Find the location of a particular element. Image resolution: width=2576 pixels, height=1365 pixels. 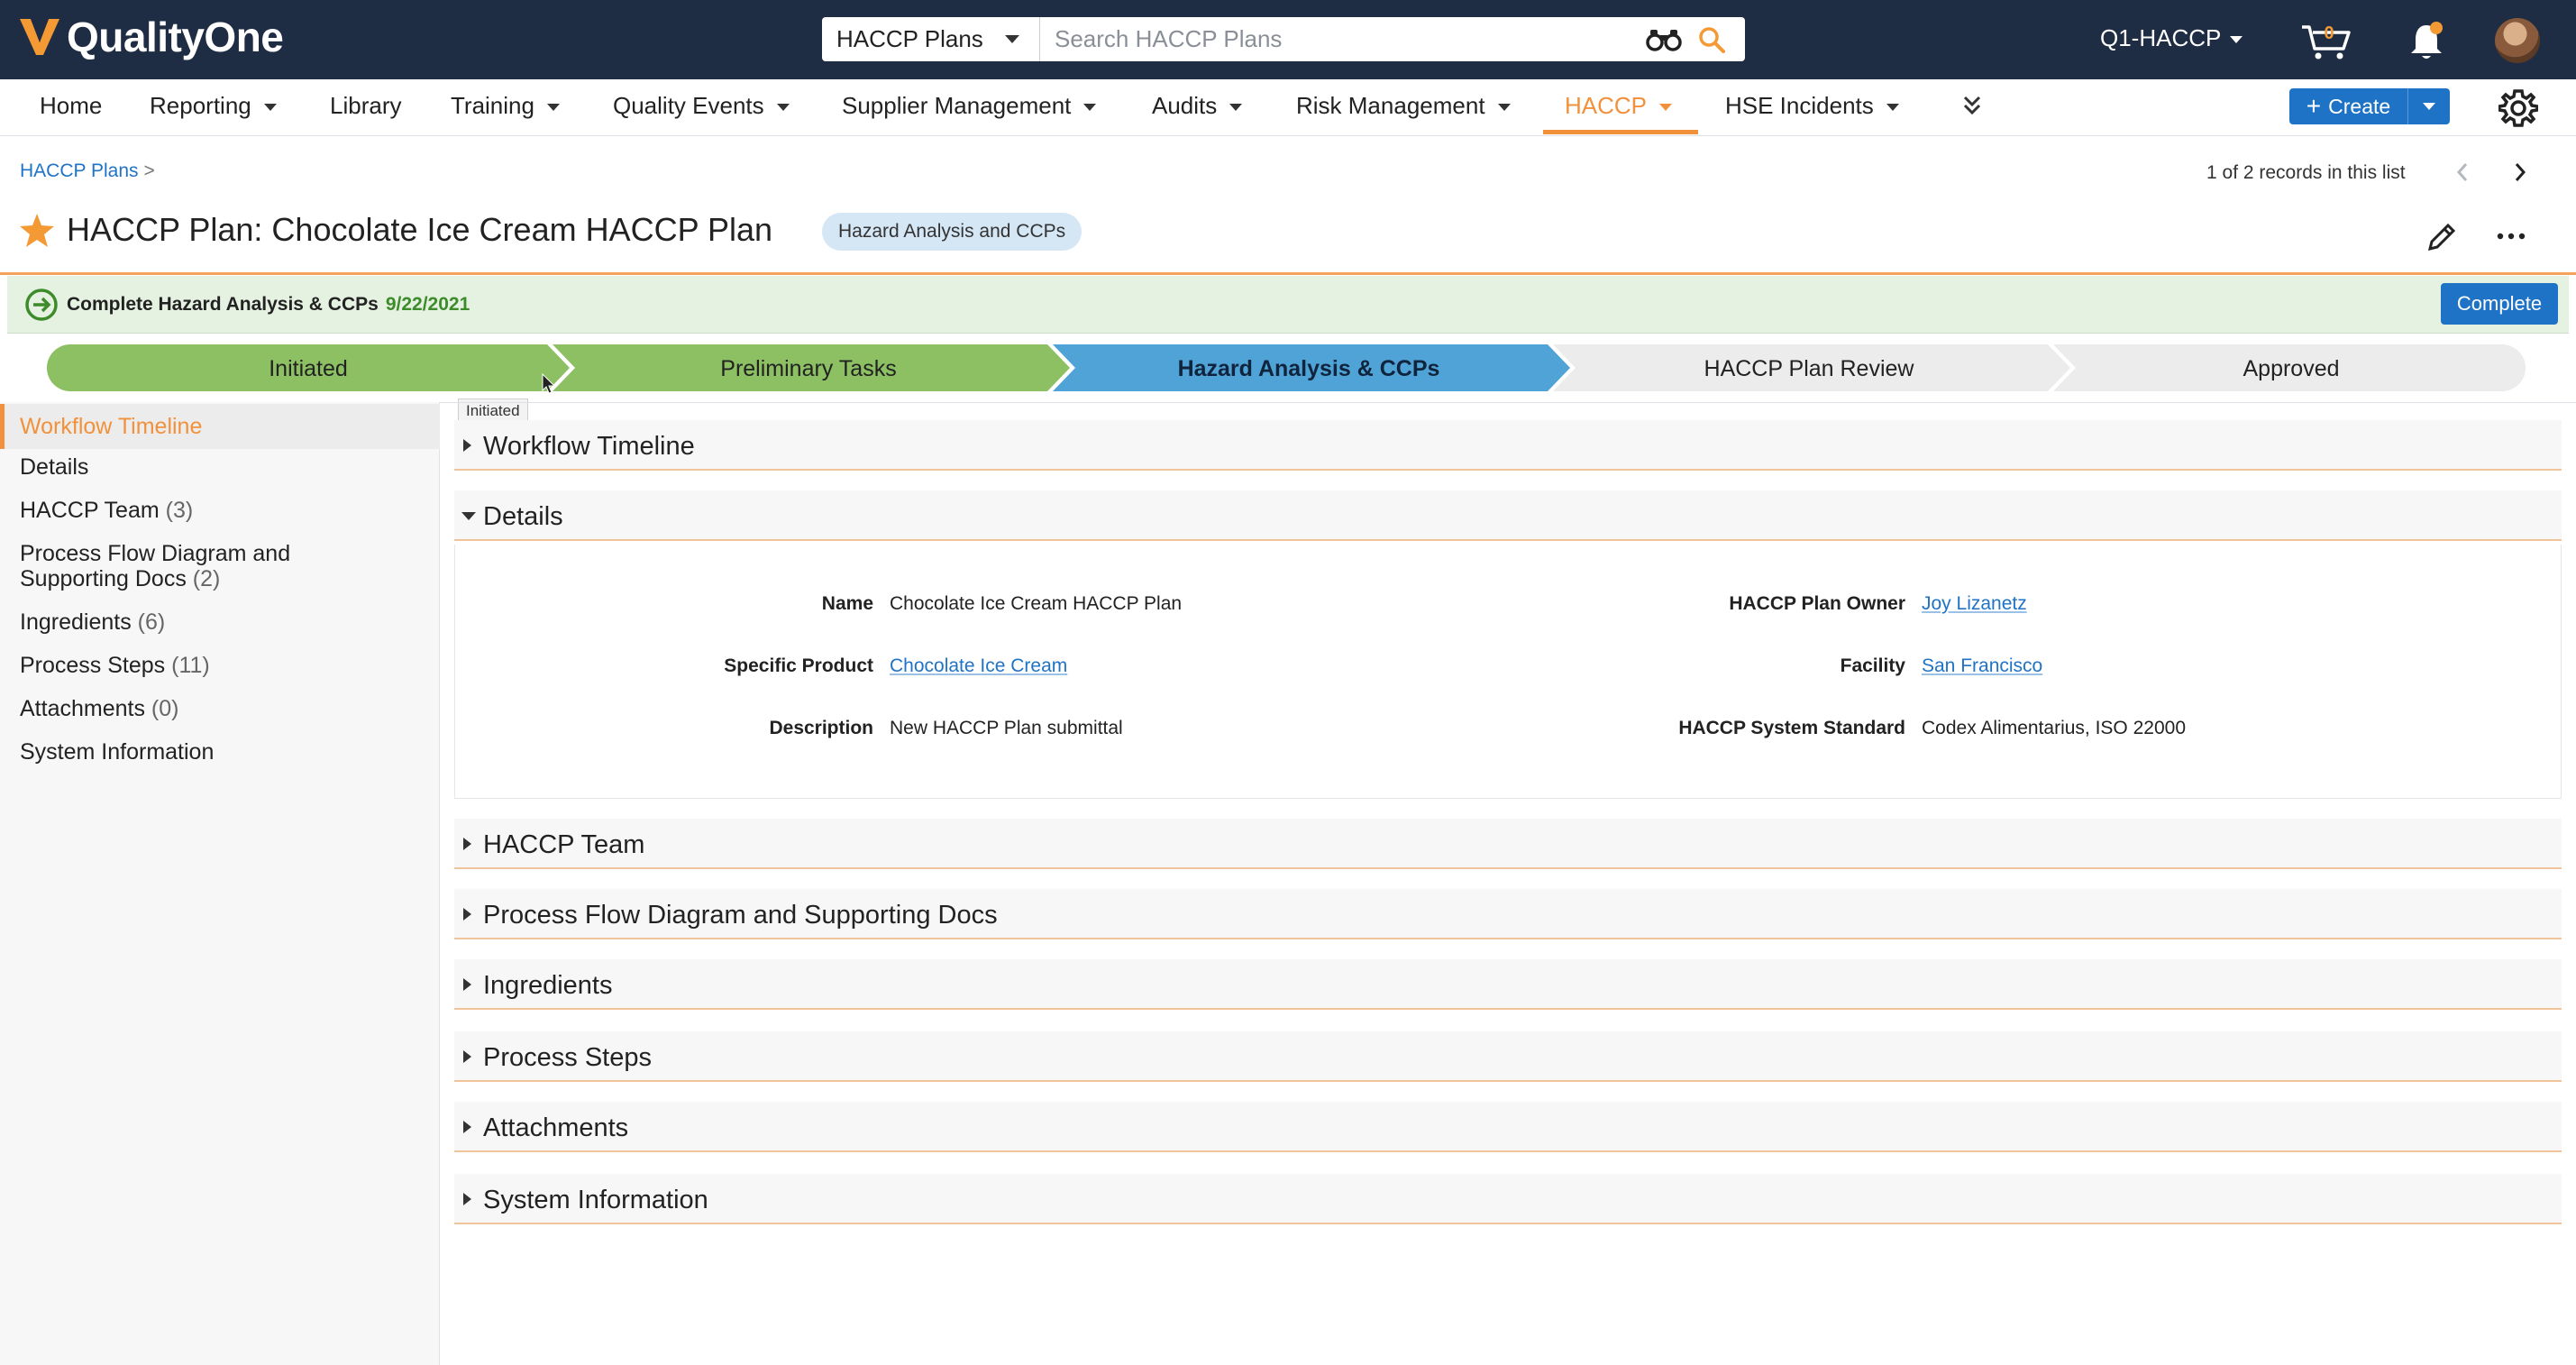

nav-risk-management: Risk Management is located at coordinates (1403, 106).